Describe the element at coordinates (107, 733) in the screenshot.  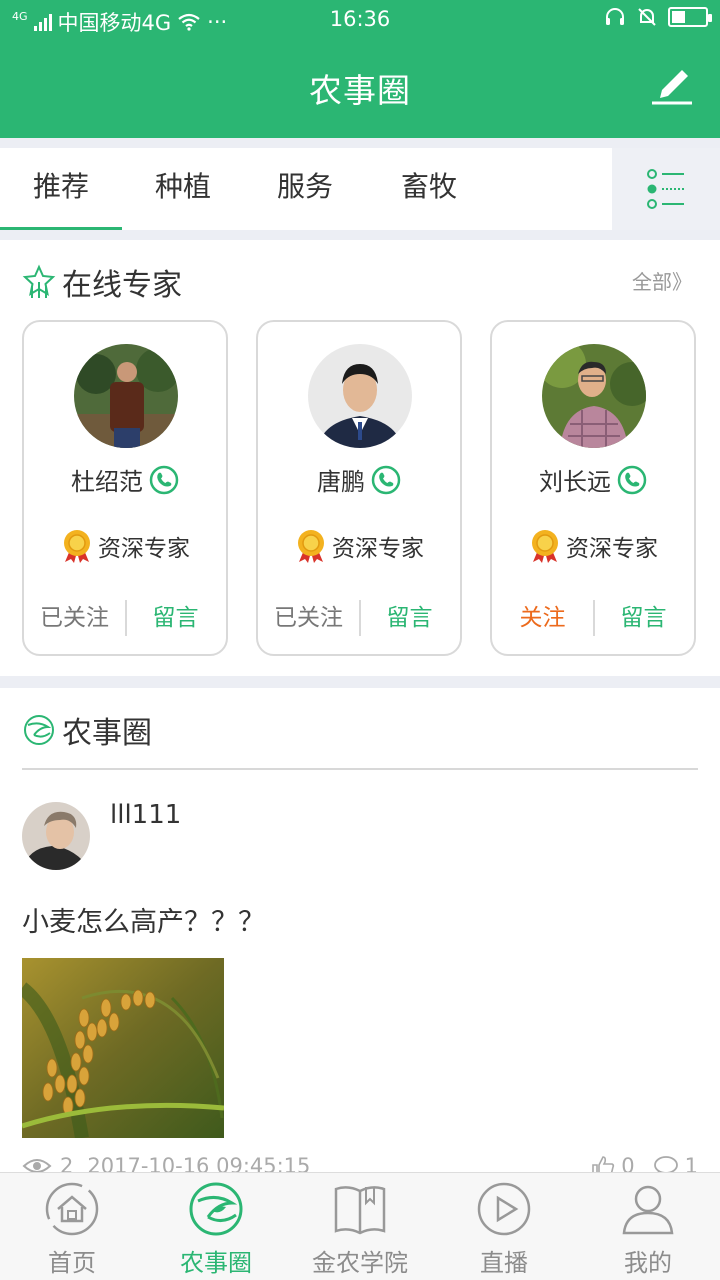
I see `section-title: 农事圈` at that location.